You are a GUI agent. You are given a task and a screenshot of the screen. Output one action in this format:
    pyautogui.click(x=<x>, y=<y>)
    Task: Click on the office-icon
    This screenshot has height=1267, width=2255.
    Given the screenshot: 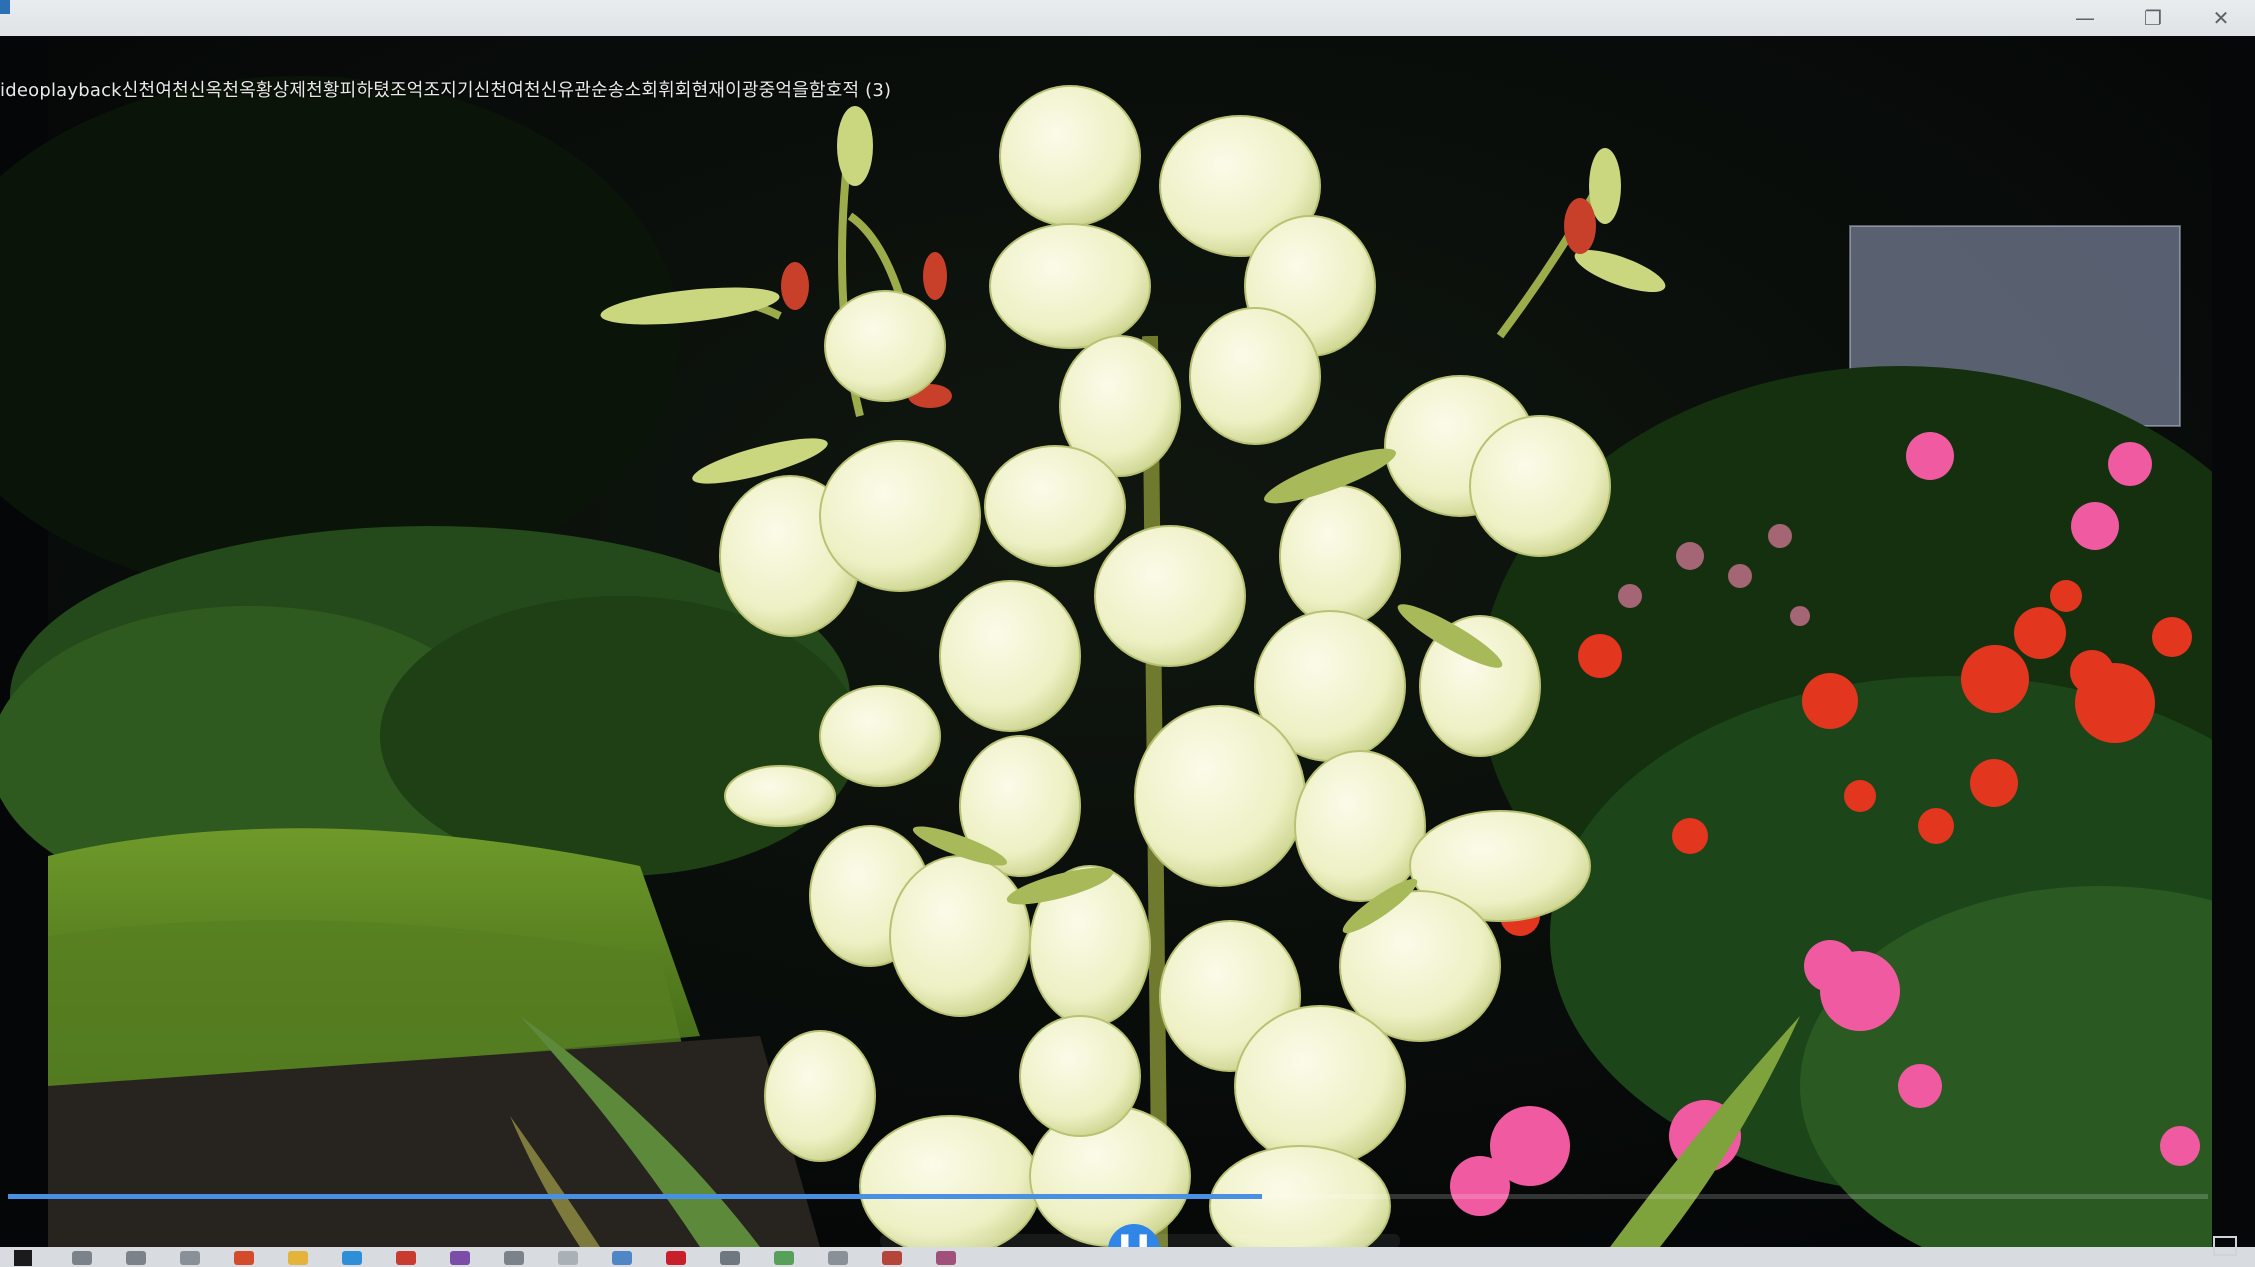 What is the action you would take?
    pyautogui.click(x=244, y=1258)
    